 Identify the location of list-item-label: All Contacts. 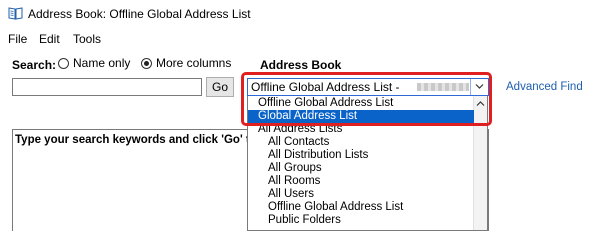
(299, 142).